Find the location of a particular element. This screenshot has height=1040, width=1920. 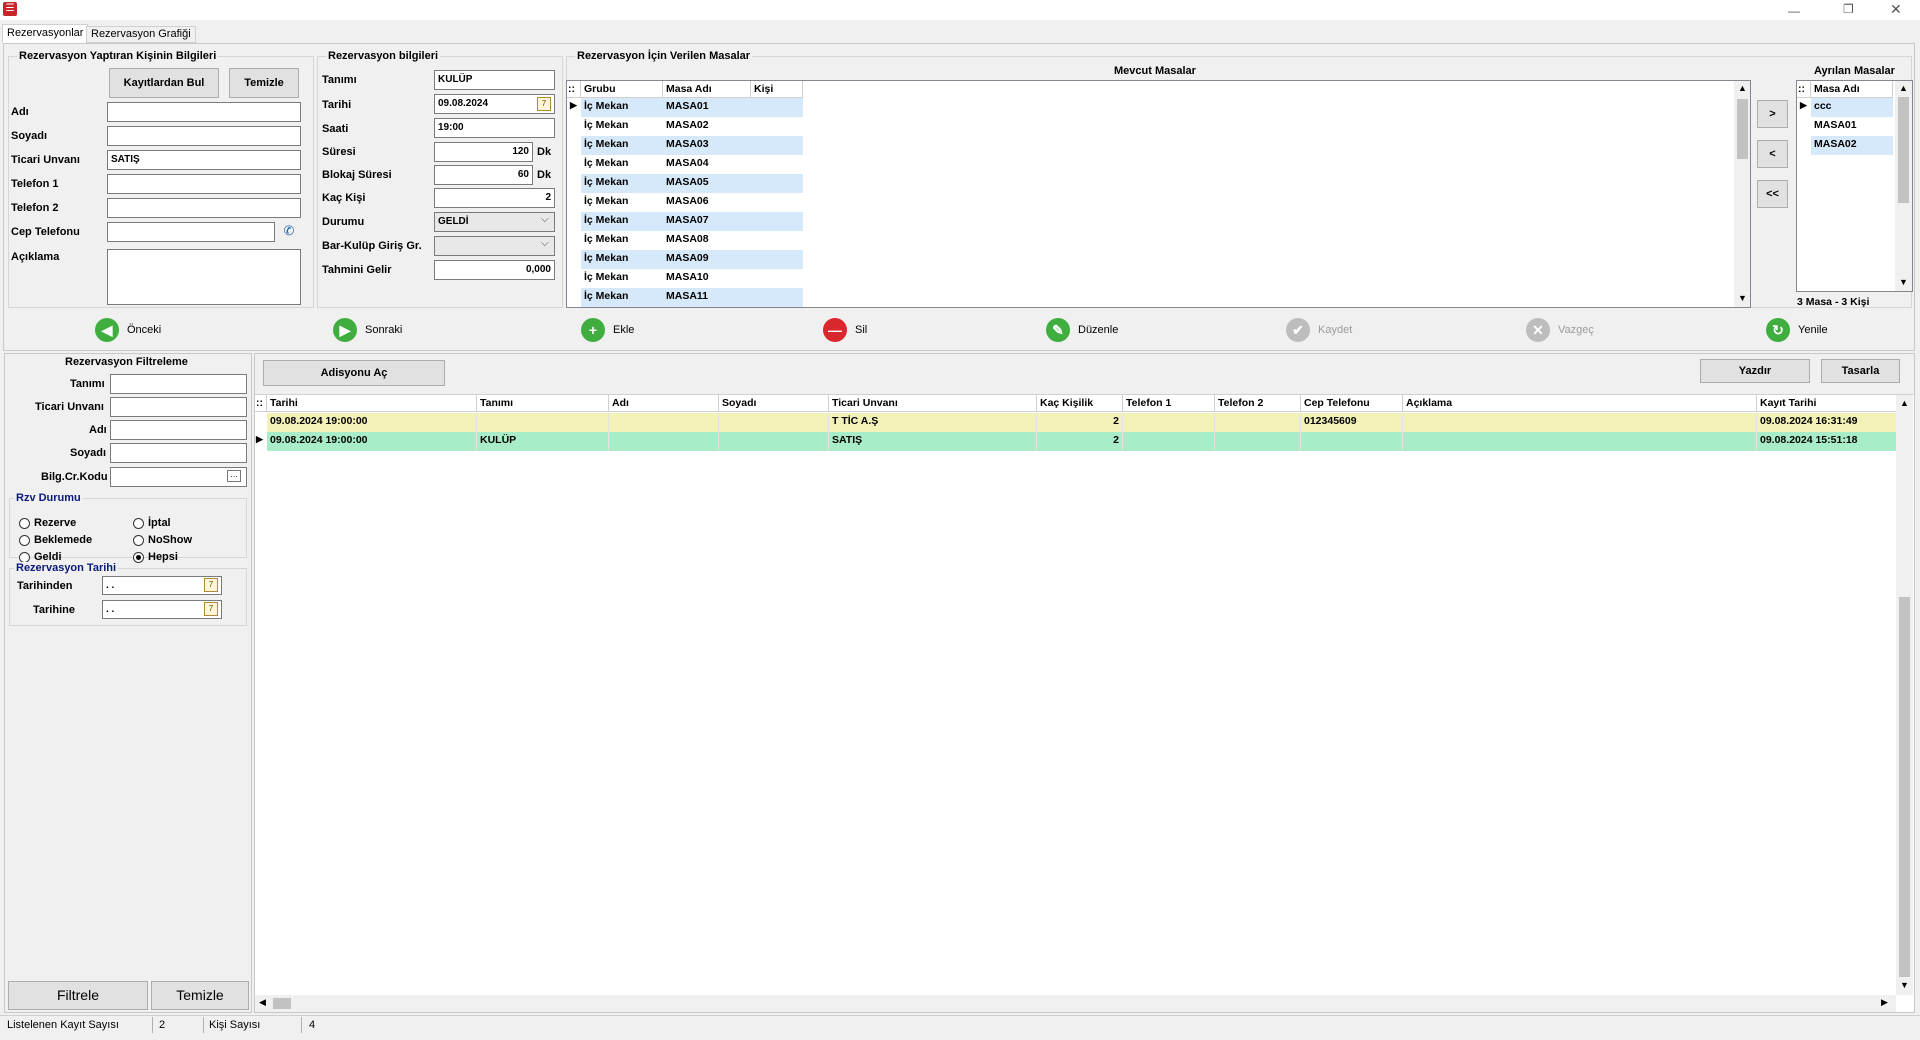

toolbar-button-6: ✕ Vazgeç is located at coordinates (1560, 330).